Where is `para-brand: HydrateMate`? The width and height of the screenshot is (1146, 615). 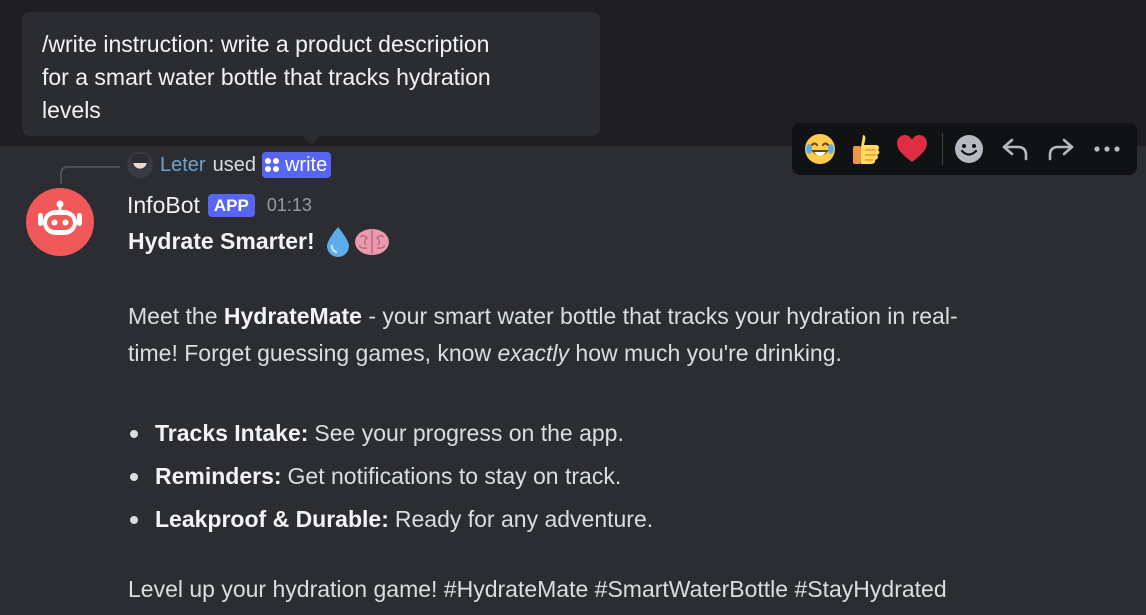
para-brand: HydrateMate is located at coordinates (292, 316).